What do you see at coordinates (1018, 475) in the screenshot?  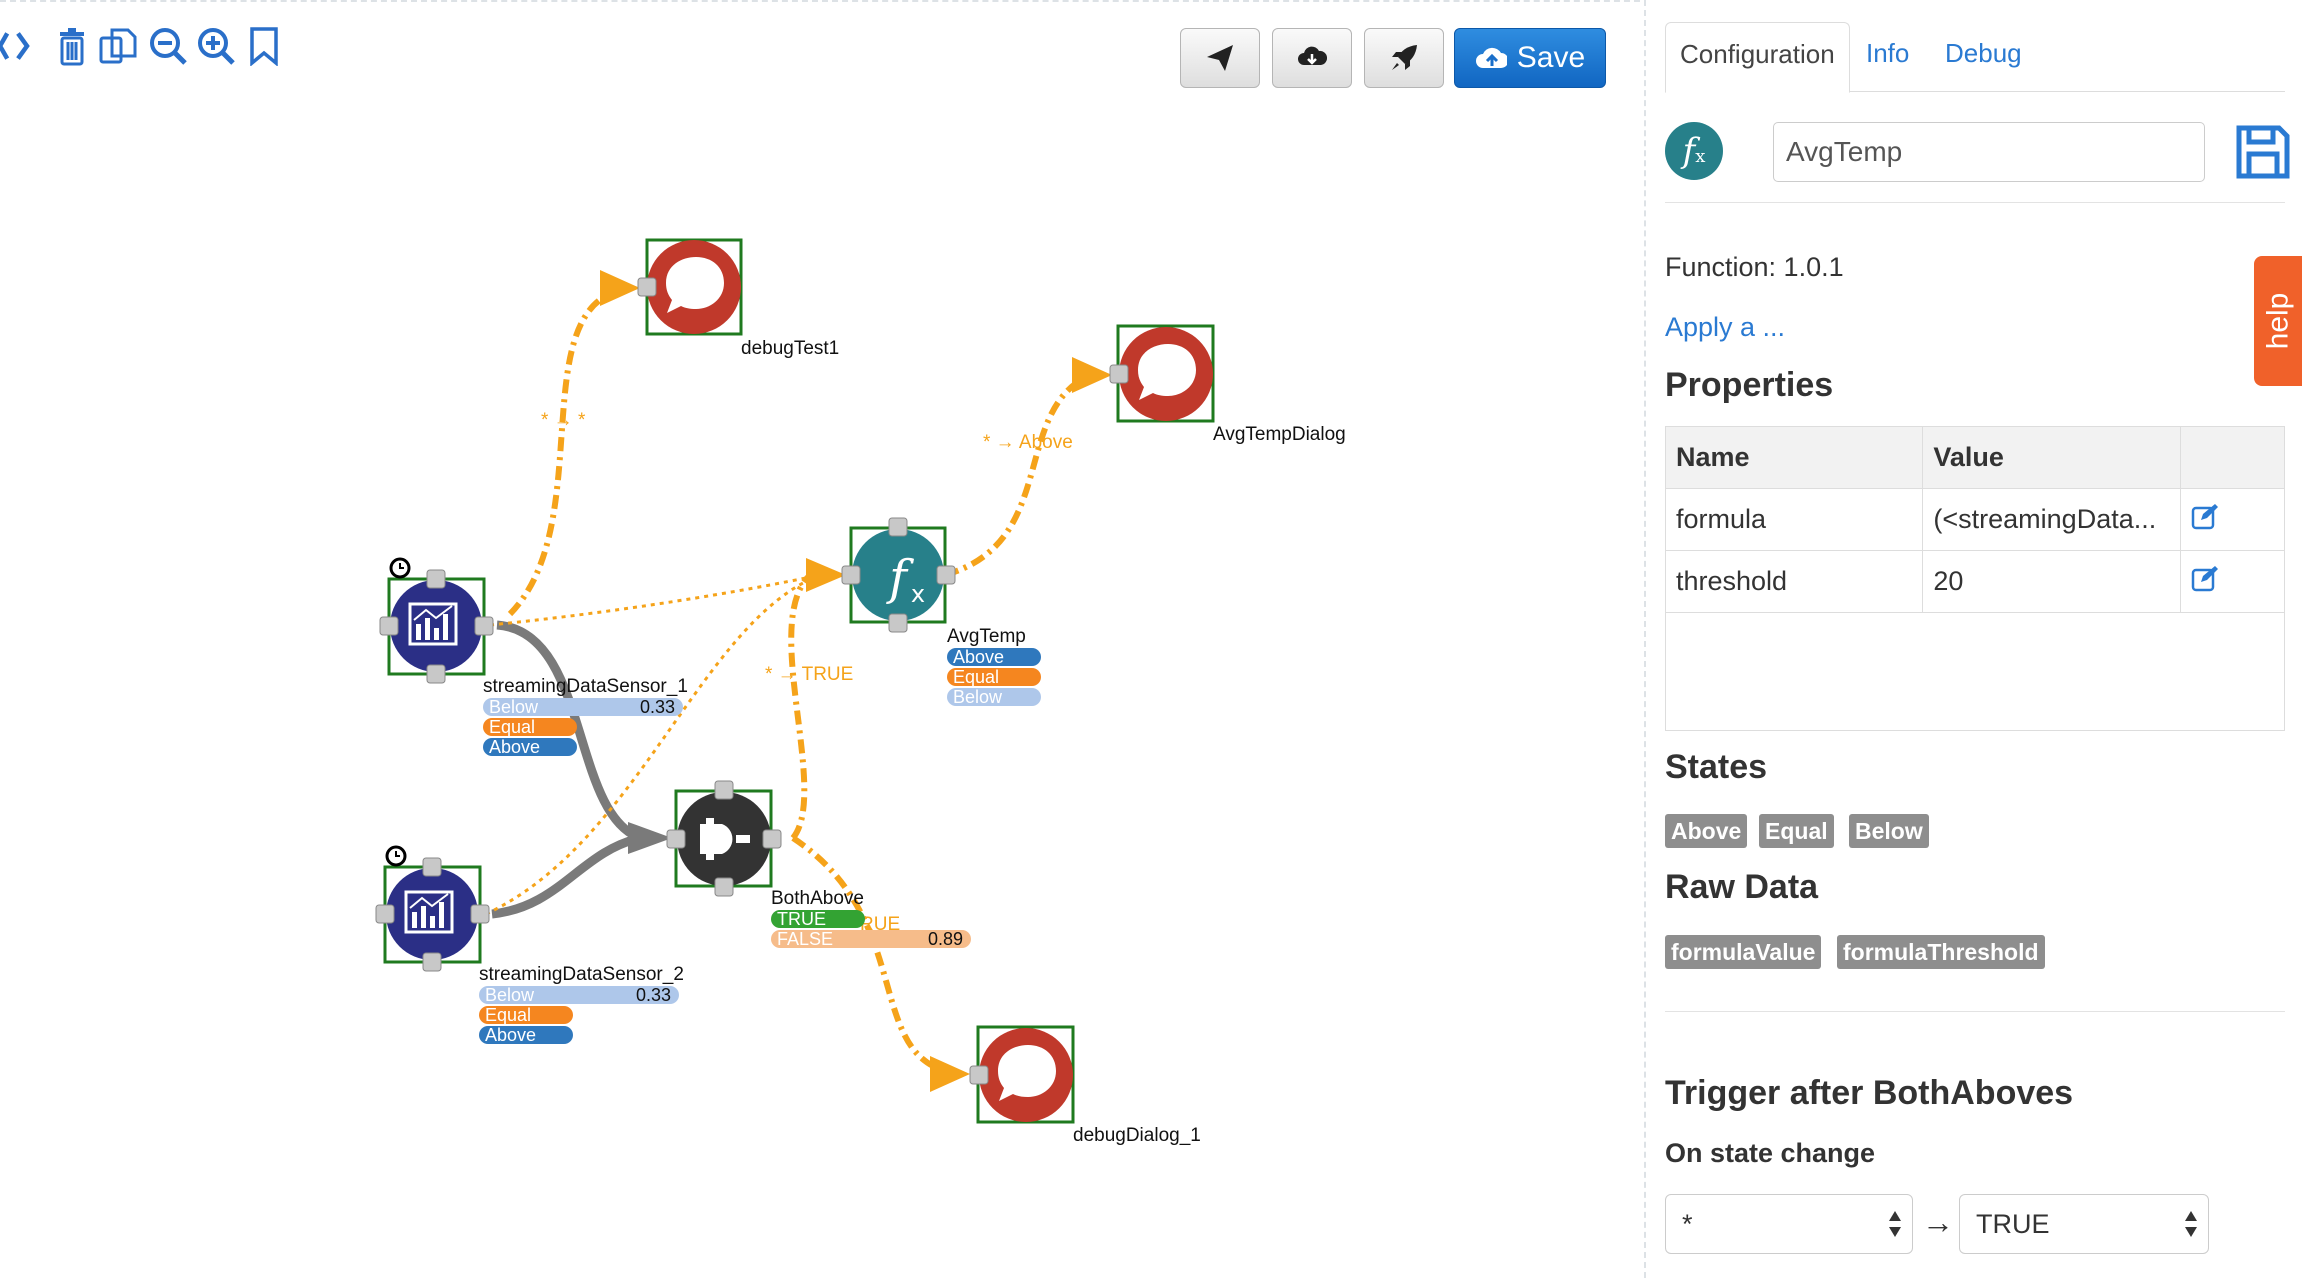 I see `edge-avgtemp-dialog` at bounding box center [1018, 475].